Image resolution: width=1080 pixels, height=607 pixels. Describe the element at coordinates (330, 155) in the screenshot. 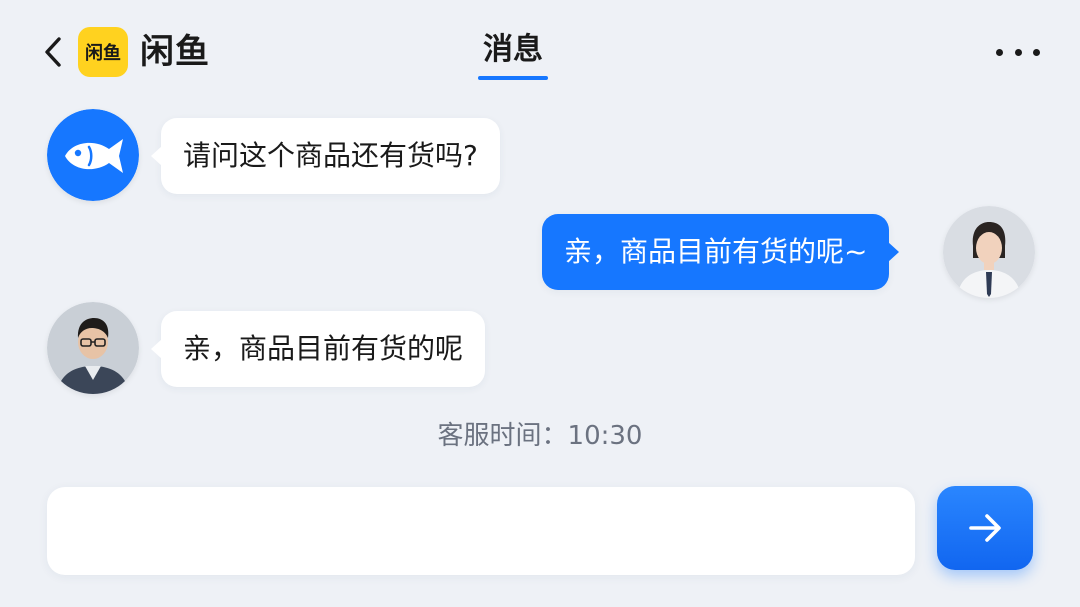

I see `message-text: 请问这个商品还有货吗?` at that location.